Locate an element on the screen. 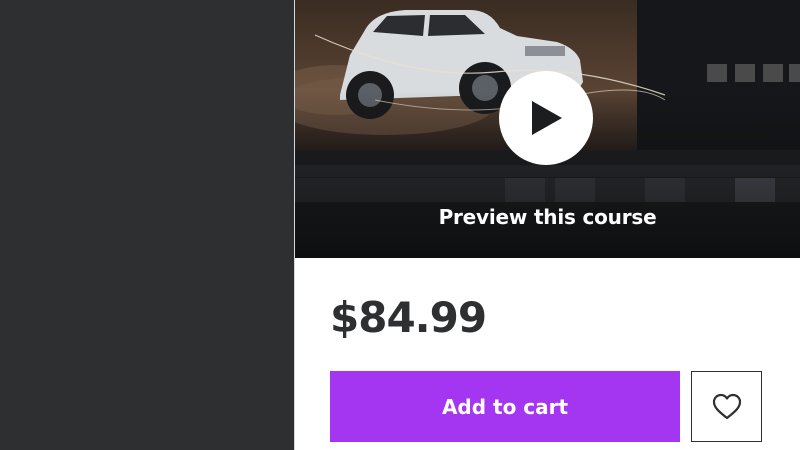  preview-label: Preview this course is located at coordinates (547, 217).